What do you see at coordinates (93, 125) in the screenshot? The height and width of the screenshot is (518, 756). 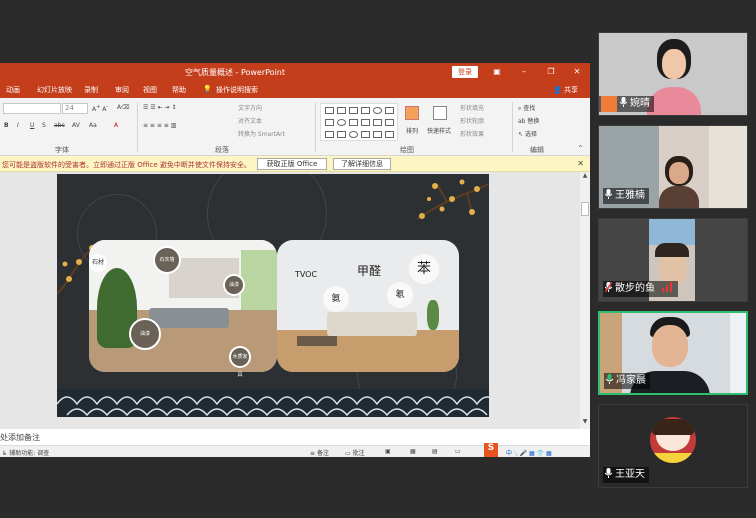 I see `change-case-icon: Aa` at bounding box center [93, 125].